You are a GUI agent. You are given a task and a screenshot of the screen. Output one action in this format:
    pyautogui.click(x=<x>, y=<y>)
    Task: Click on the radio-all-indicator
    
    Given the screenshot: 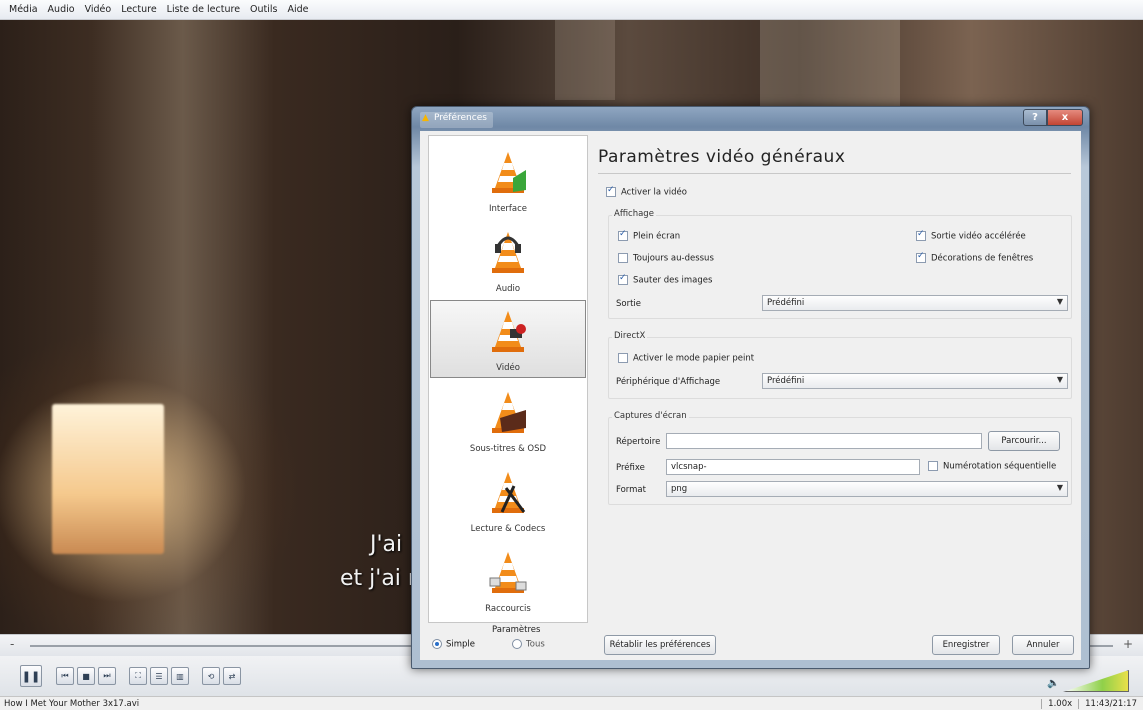 What is the action you would take?
    pyautogui.click(x=517, y=644)
    